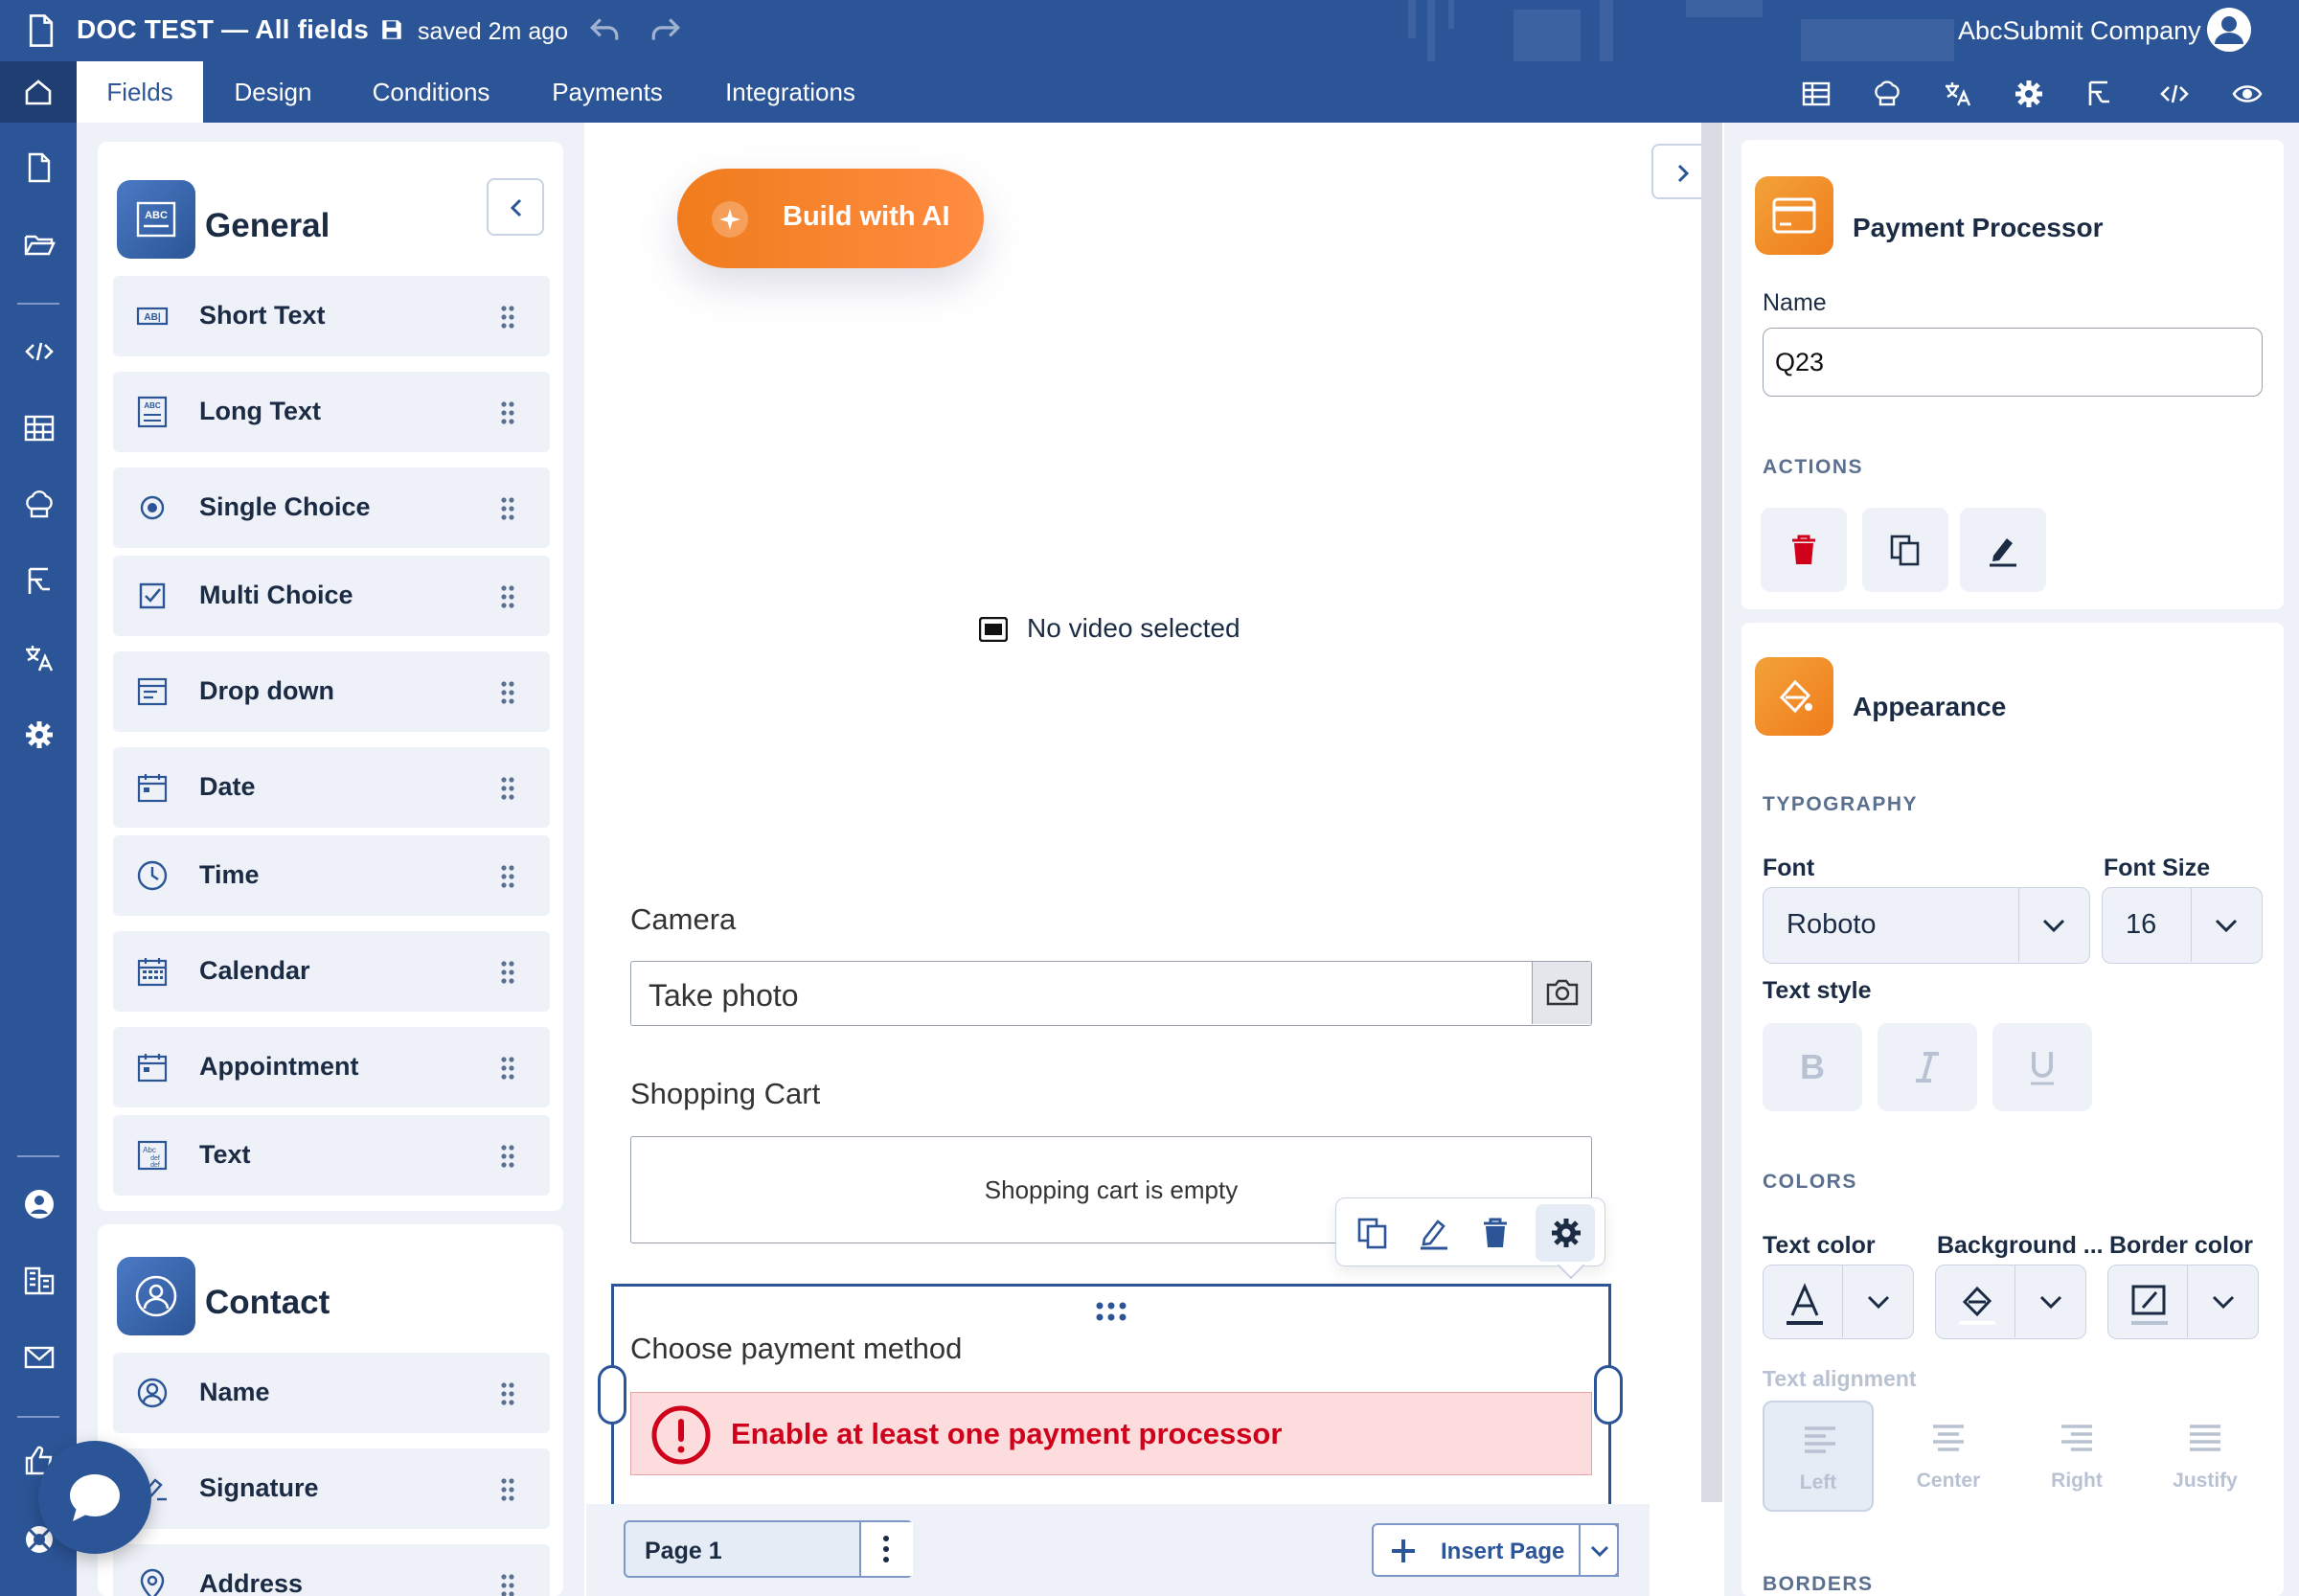  Describe the element at coordinates (1948, 1456) in the screenshot. I see `align-center-button: Center` at that location.